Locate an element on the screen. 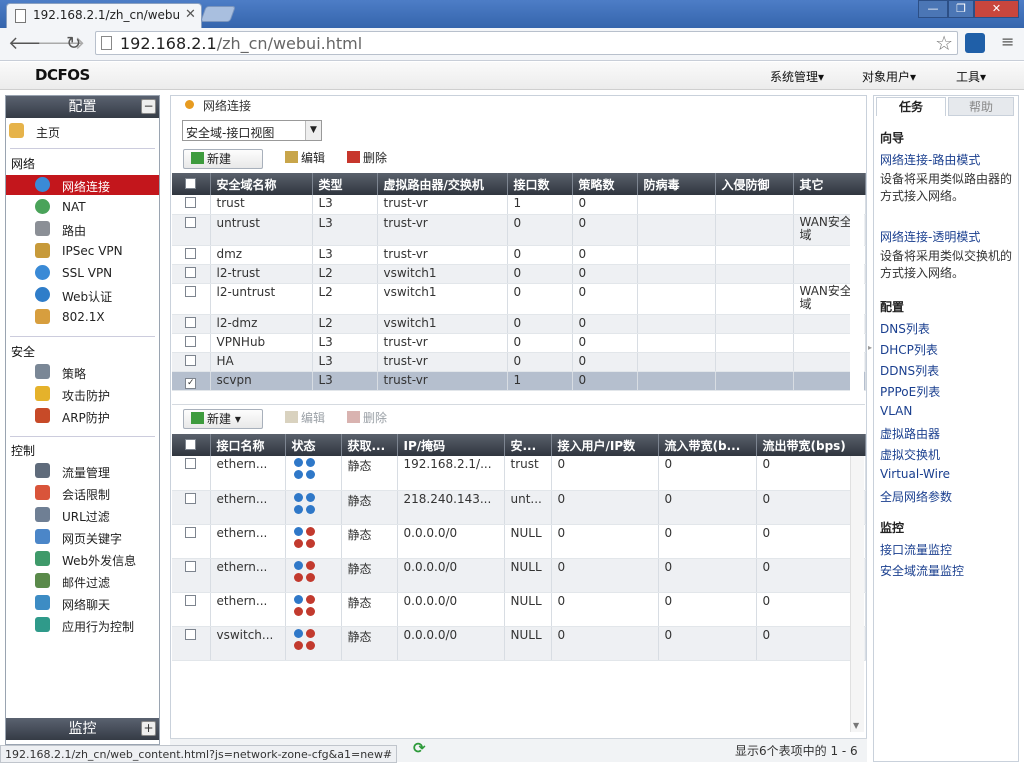 The height and width of the screenshot is (768, 1024). link-route-mode: 网络连接-路由模式 is located at coordinates (930, 159).